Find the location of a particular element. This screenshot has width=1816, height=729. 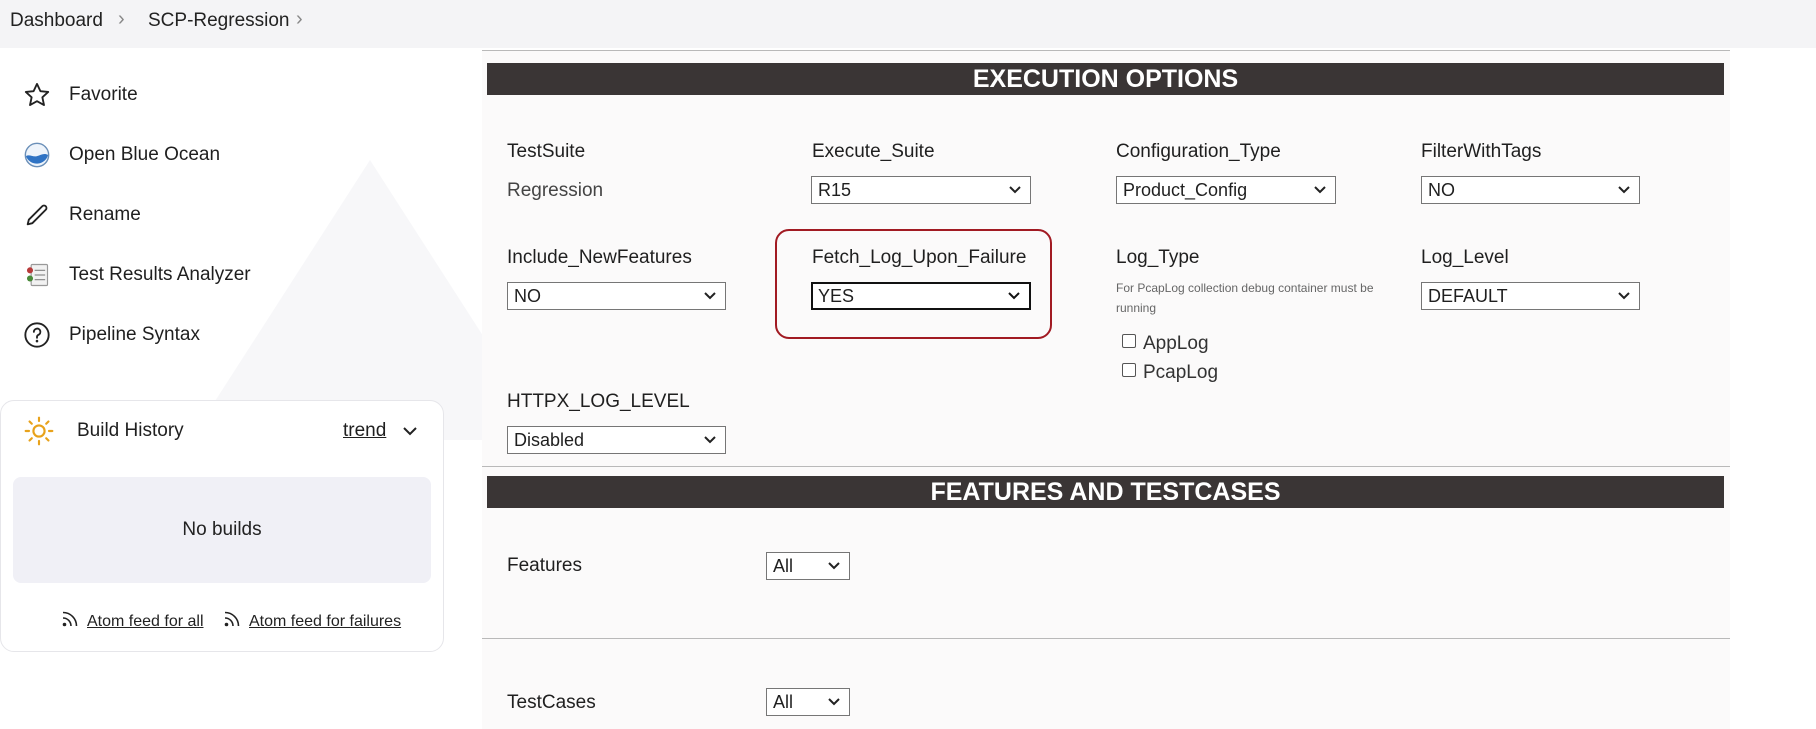

build-history-title: Build History is located at coordinates (130, 430).